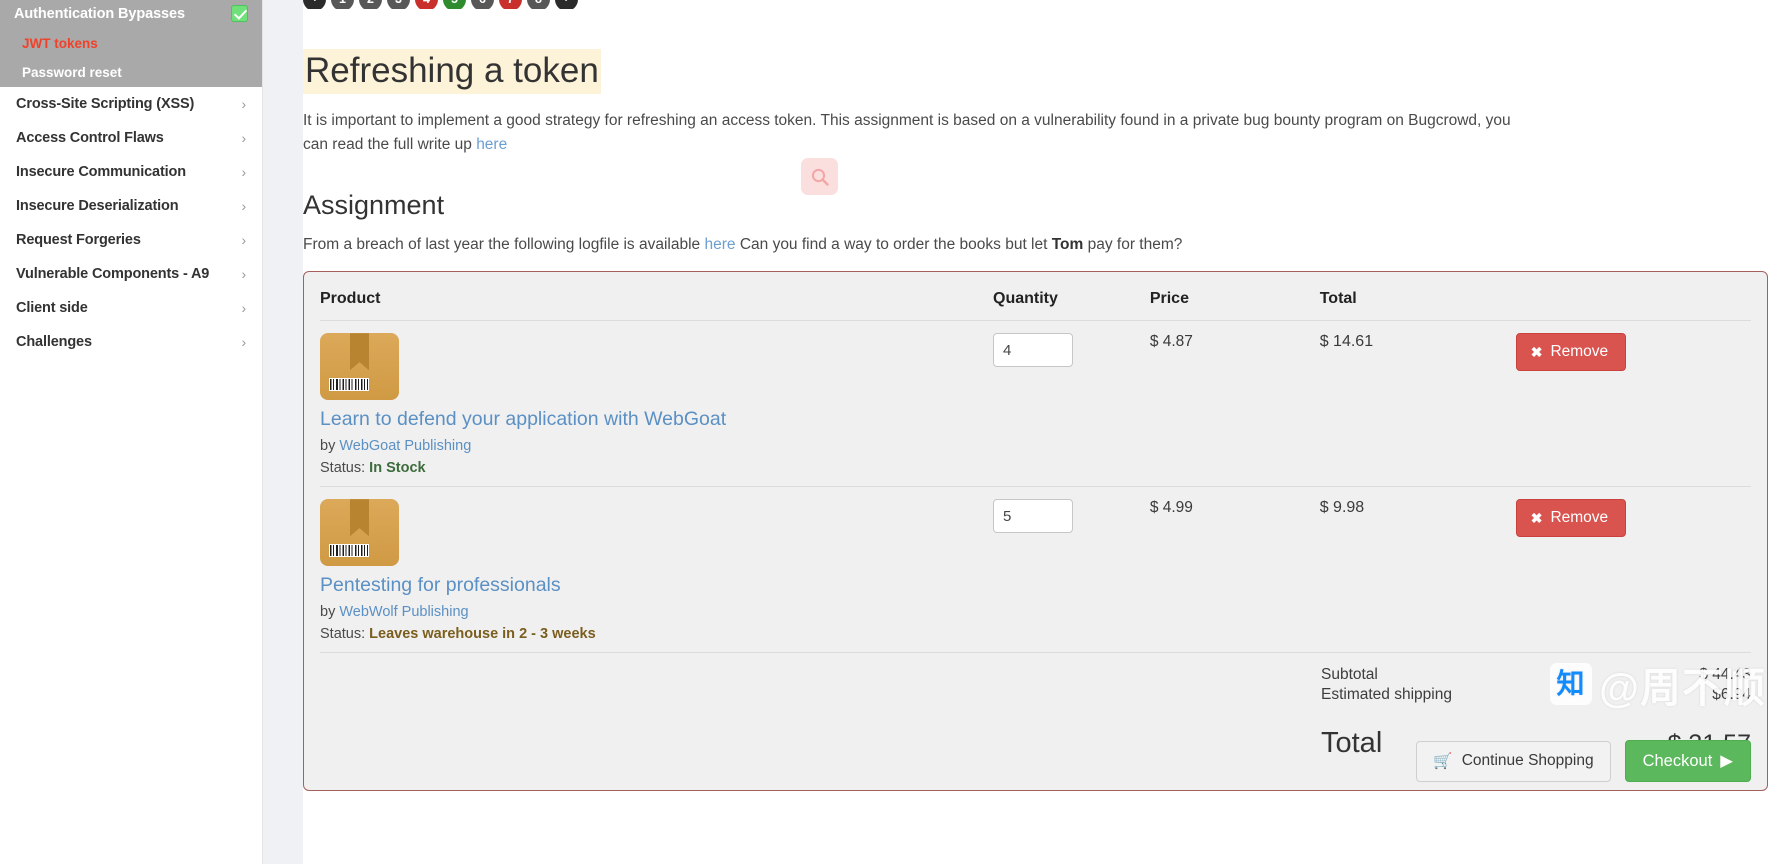 The width and height of the screenshot is (1790, 864). Describe the element at coordinates (1133, 245) in the screenshot. I see `assignment-text-3: pay for them?` at that location.